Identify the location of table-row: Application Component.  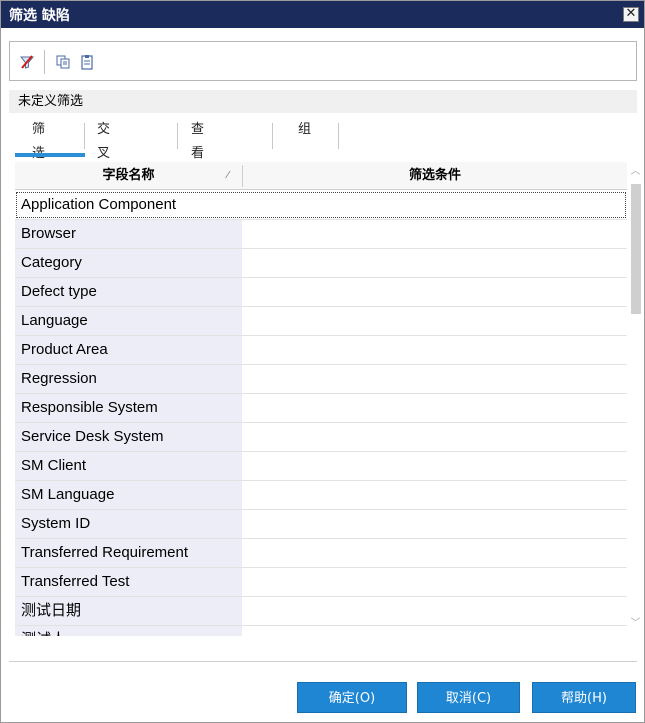
(321, 205).